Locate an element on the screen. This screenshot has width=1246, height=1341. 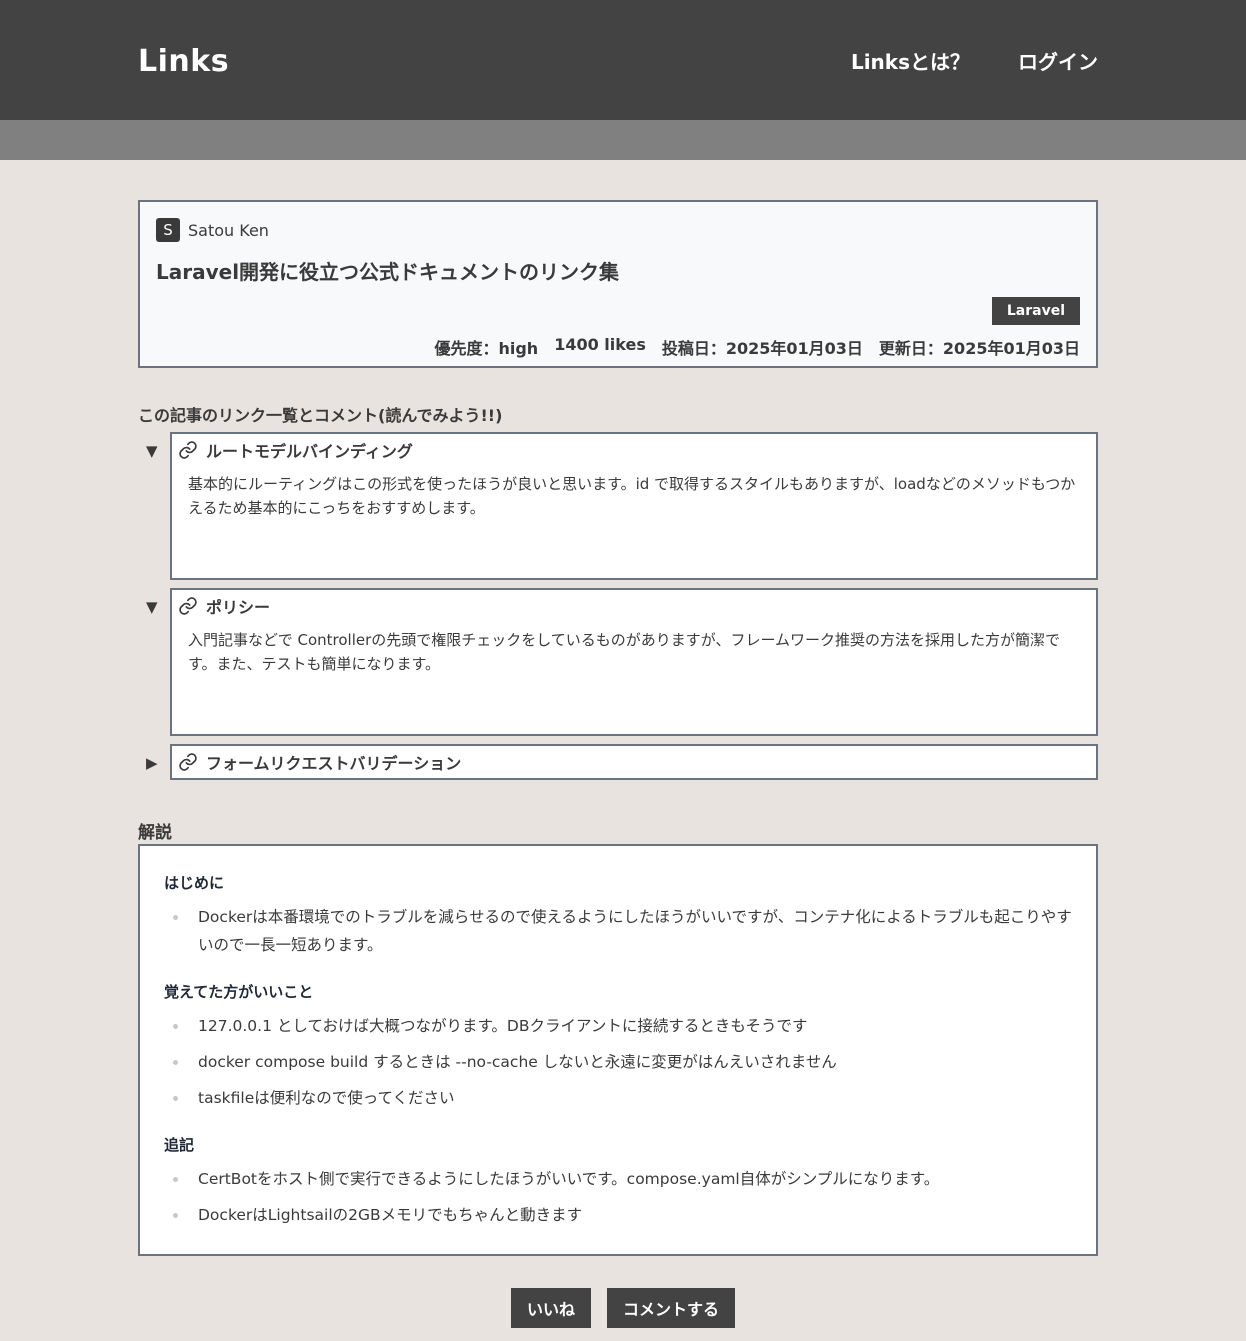
tag-badge: Laravel is located at coordinates (1035, 311).